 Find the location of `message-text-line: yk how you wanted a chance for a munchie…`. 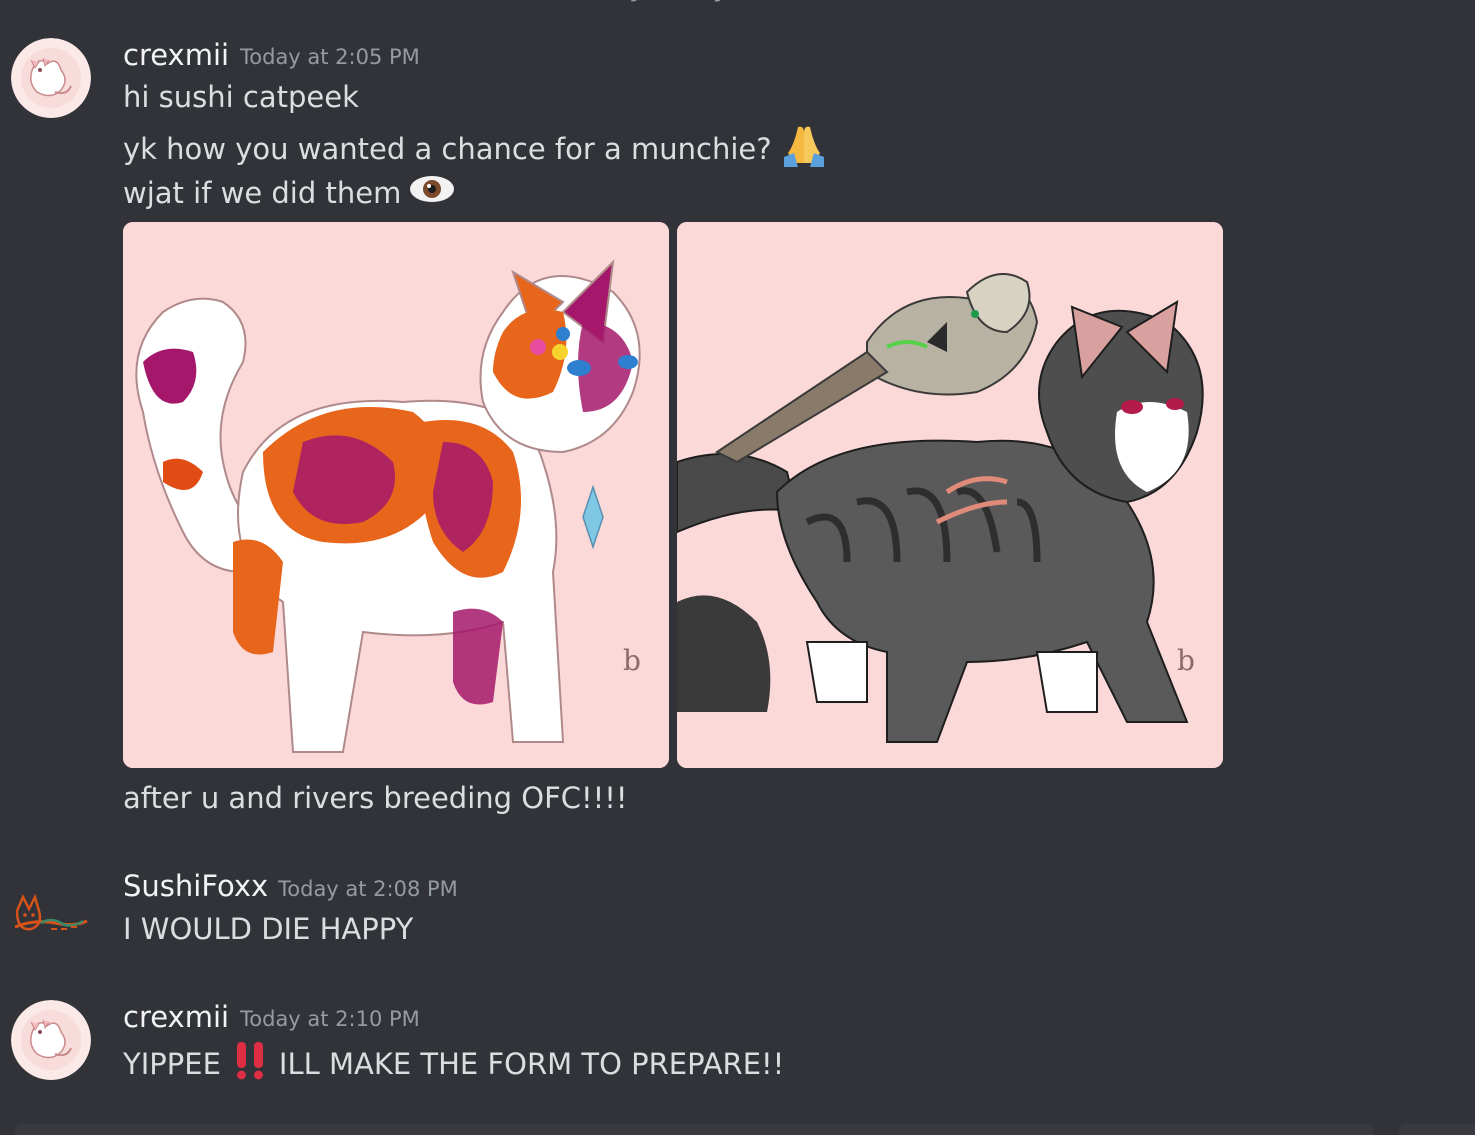

message-text-line: yk how you wanted a chance for a munchie… is located at coordinates (447, 148).